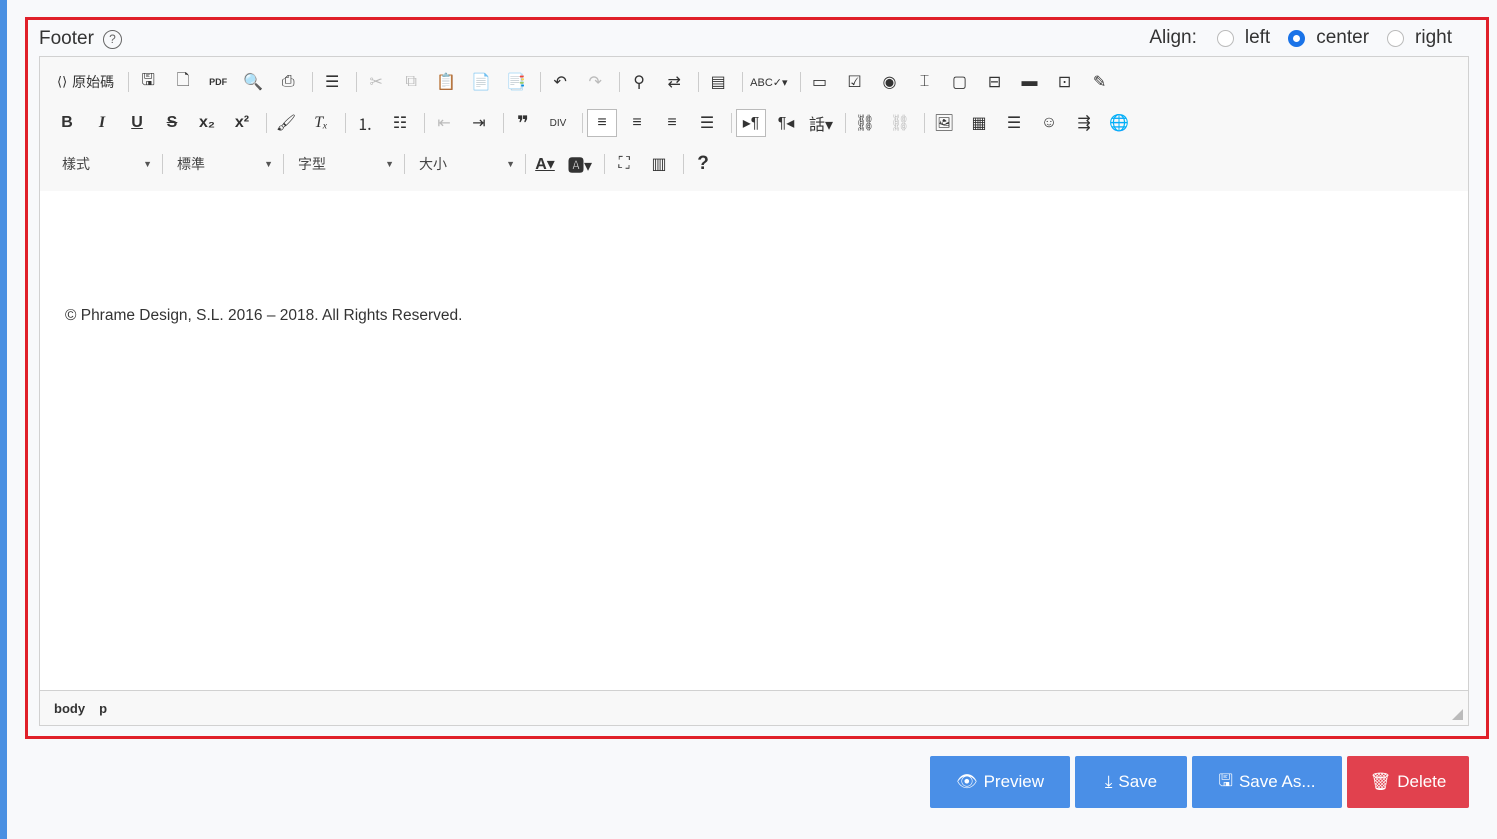 The width and height of the screenshot is (1497, 839). What do you see at coordinates (1100, 82) in the screenshot?
I see `hidden-field-icon: ✎` at bounding box center [1100, 82].